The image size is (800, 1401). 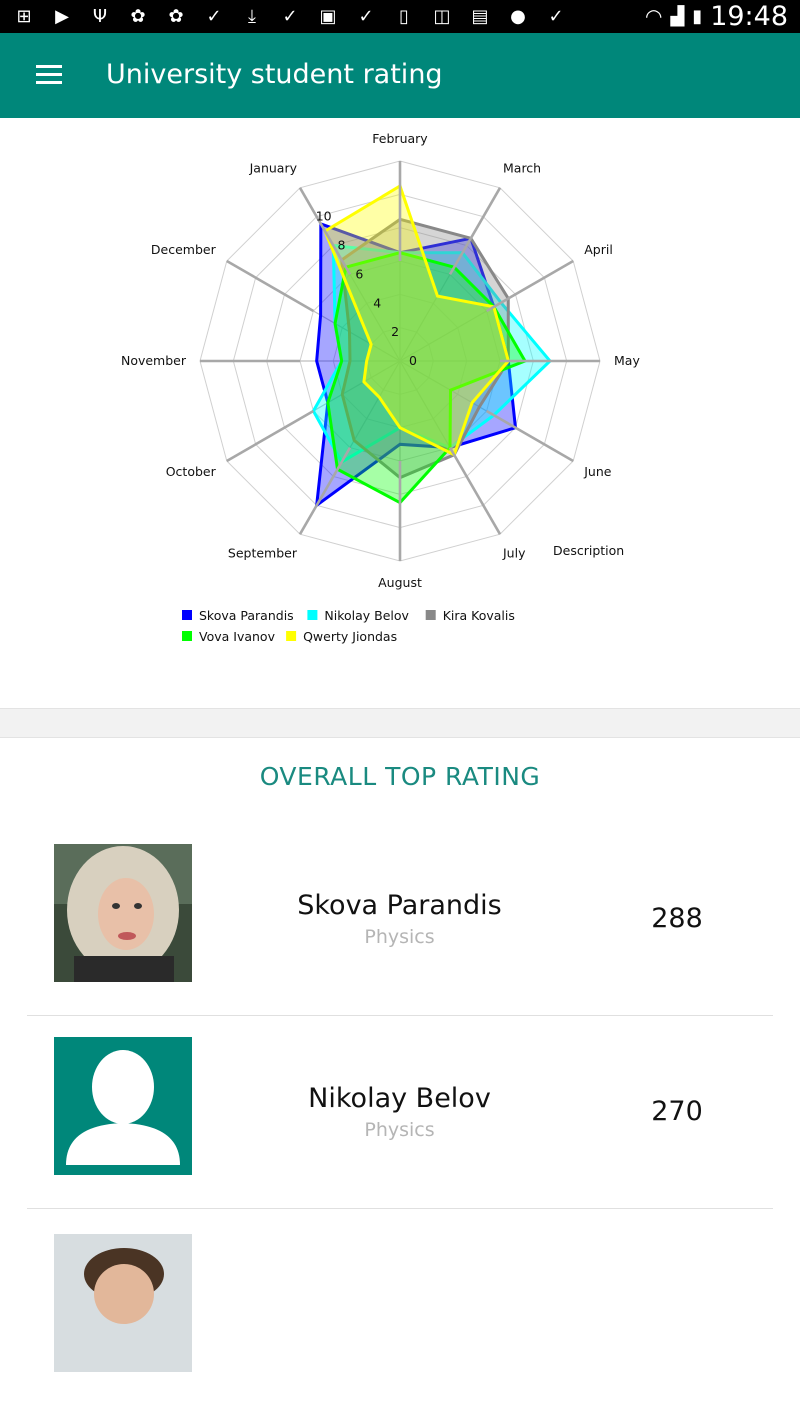 What do you see at coordinates (653, 17) in the screenshot?
I see `wifi-icon: ◠` at bounding box center [653, 17].